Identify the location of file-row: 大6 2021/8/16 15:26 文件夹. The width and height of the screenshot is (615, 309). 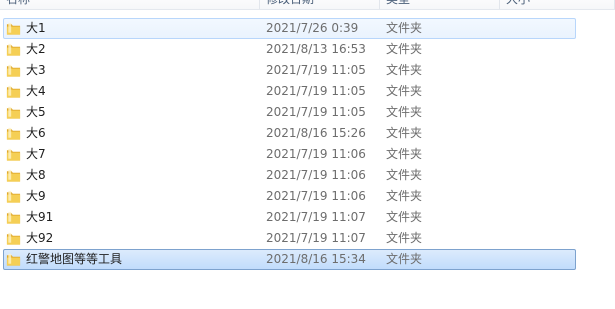
(307, 133).